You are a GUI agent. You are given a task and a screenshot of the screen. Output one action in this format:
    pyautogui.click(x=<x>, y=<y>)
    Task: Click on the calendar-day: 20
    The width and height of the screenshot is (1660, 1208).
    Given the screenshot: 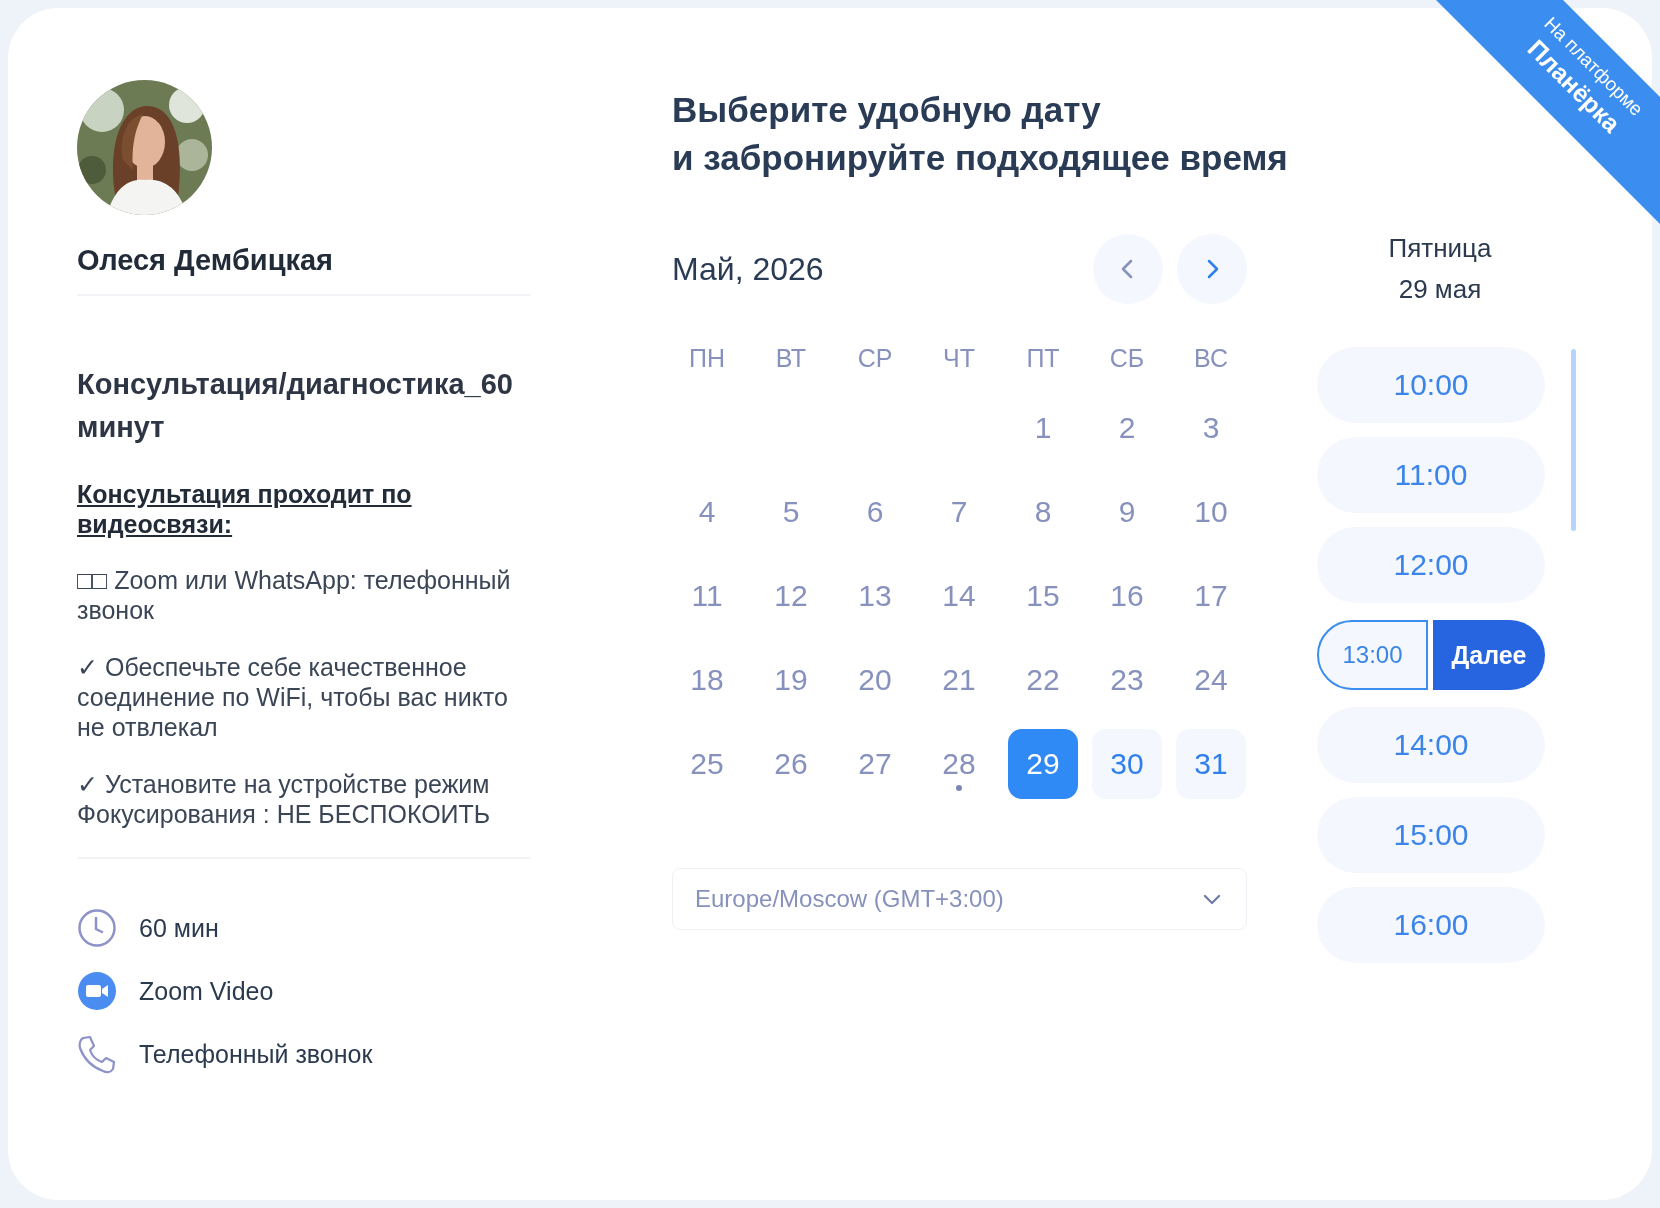 What is the action you would take?
    pyautogui.click(x=875, y=680)
    